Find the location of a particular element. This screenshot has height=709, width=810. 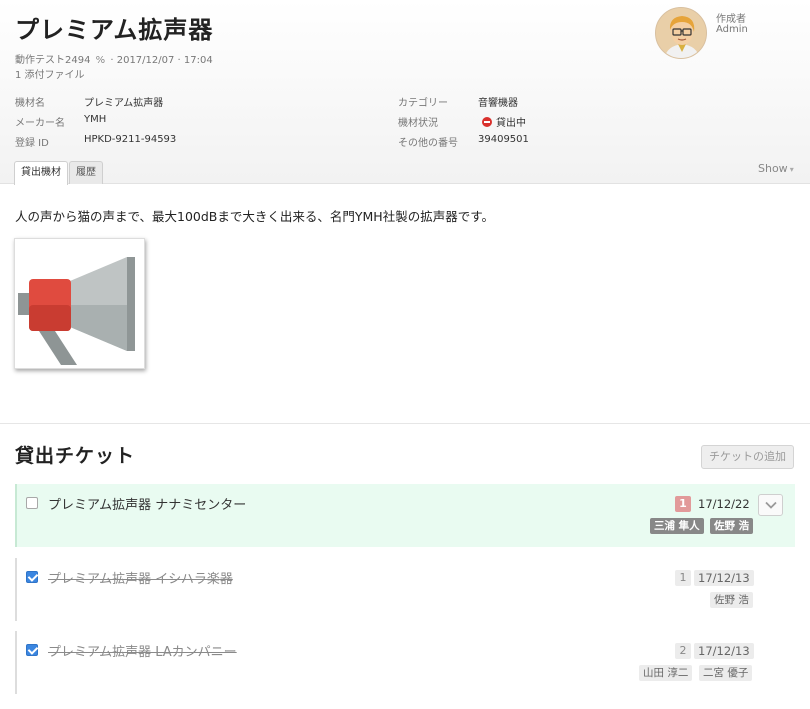

prop-label: カテゴリー is located at coordinates (423, 103).